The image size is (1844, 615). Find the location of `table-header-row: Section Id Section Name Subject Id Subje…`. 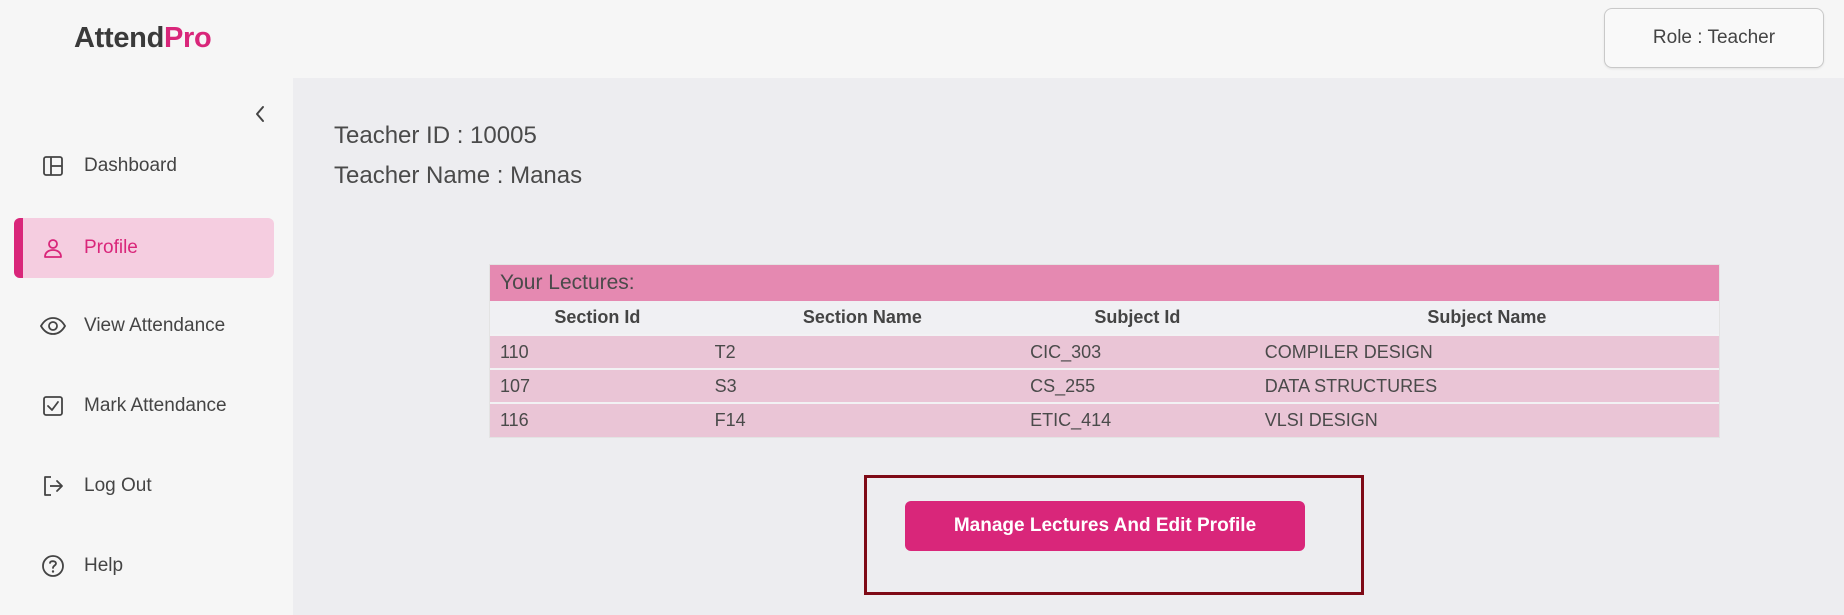

table-header-row: Section Id Section Name Subject Id Subje… is located at coordinates (1104, 318).